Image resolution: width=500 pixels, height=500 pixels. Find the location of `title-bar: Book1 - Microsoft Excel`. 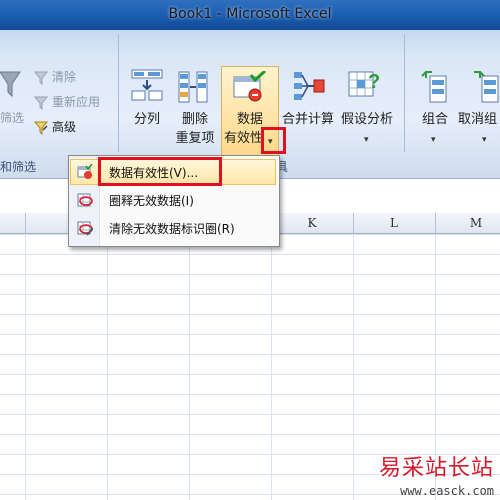

title-bar: Book1 - Microsoft Excel is located at coordinates (250, 15).